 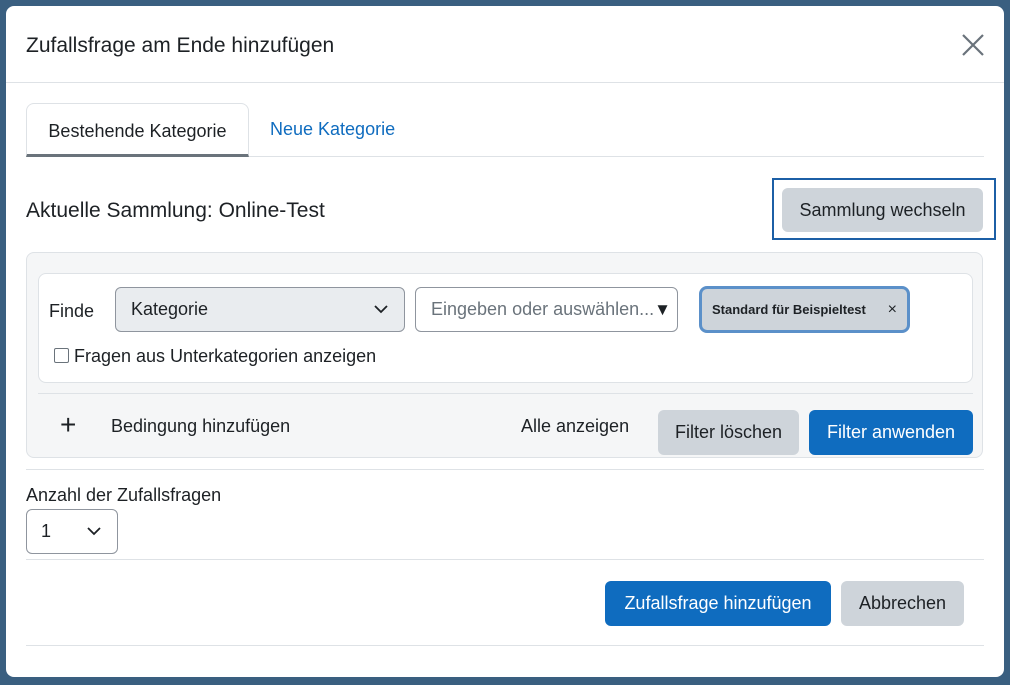 I want to click on selected-category-label: Standard für Beispieltest, so click(x=789, y=309).